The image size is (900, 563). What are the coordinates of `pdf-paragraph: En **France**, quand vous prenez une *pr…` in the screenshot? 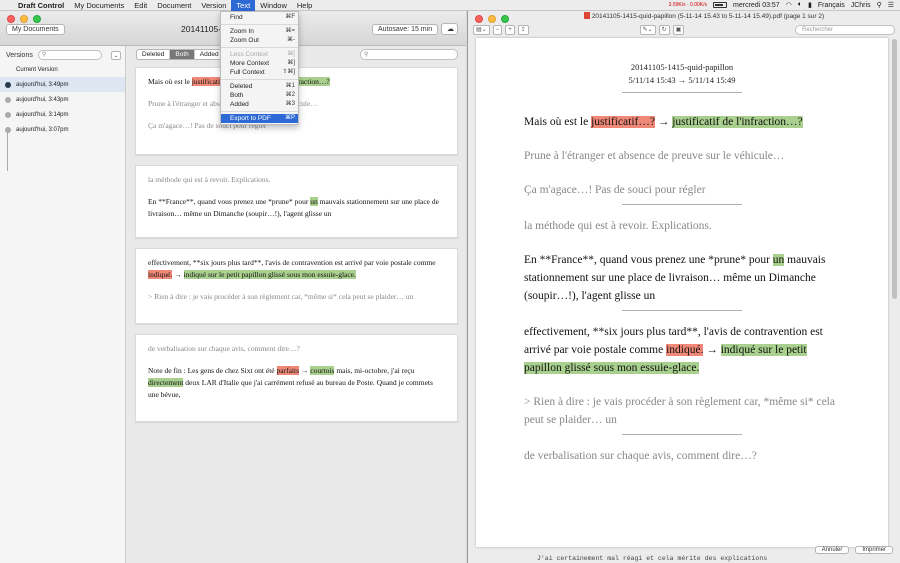 It's located at (682, 278).